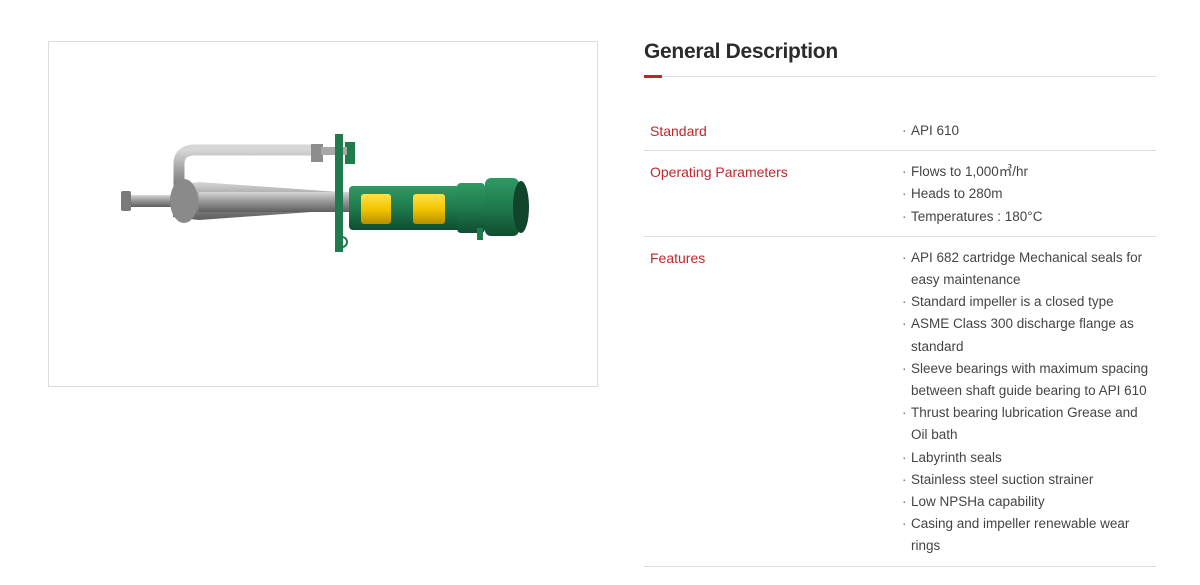 This screenshot has width=1200, height=585. What do you see at coordinates (1029, 458) in the screenshot?
I see `spec-value-item: · Labyrinth seals` at bounding box center [1029, 458].